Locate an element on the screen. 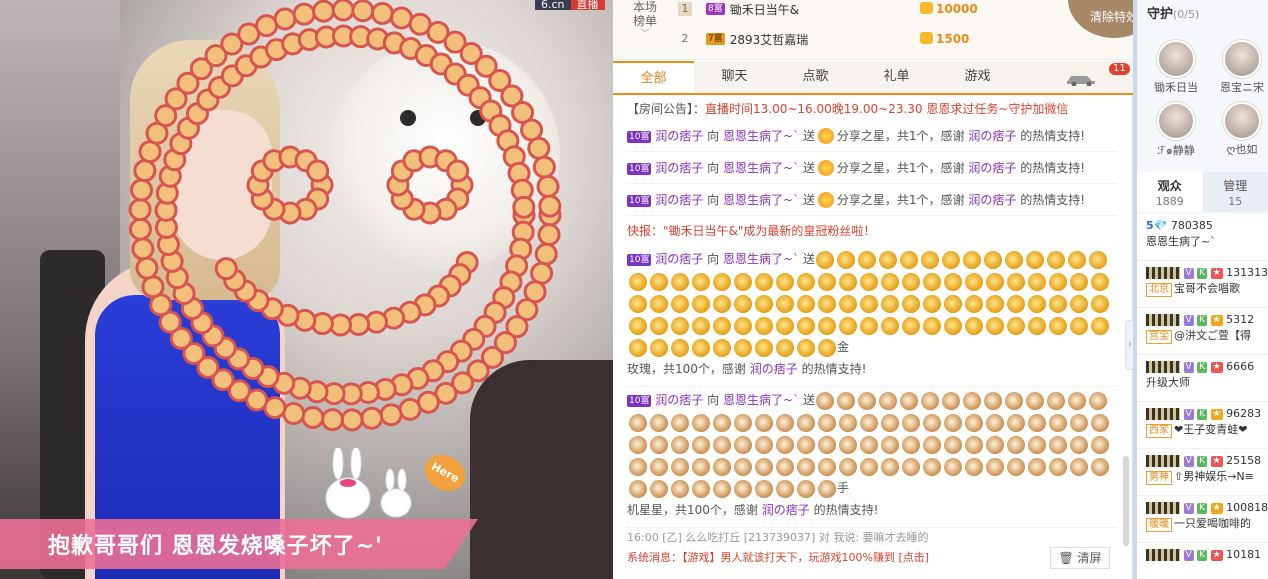 Image resolution: width=1268 pixels, height=579 pixels. viewer-item: V K ★ 5312 宫宝 @洴文ご萱【得 is located at coordinates (1202, 331).